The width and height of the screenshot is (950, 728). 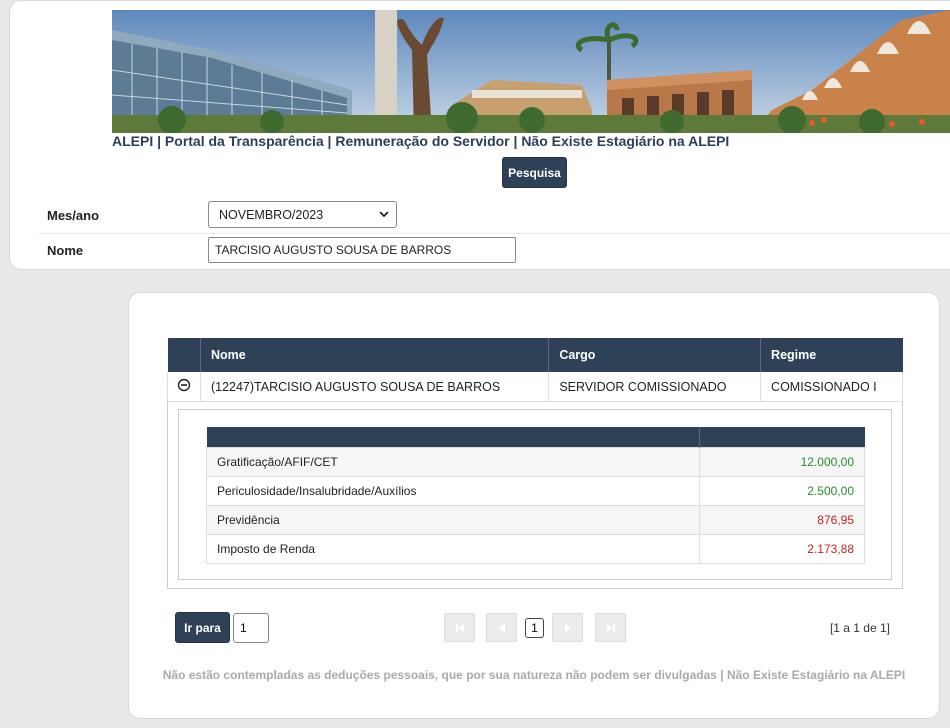 I want to click on form-divider, so click(x=494, y=233).